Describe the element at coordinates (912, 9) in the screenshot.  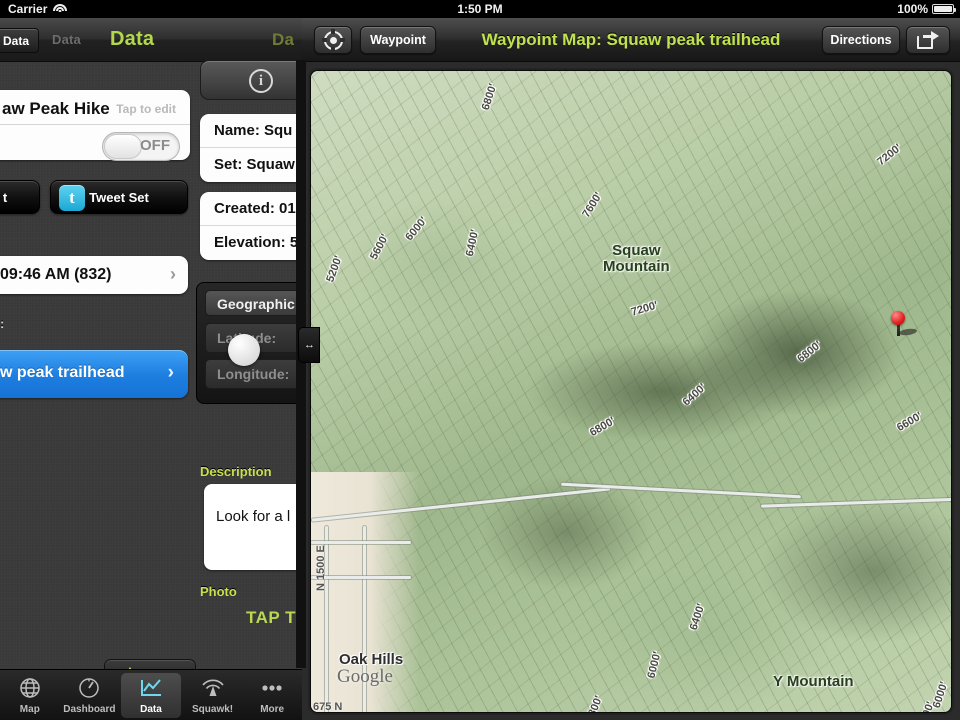
I see `battery-percent-label: 100%` at that location.